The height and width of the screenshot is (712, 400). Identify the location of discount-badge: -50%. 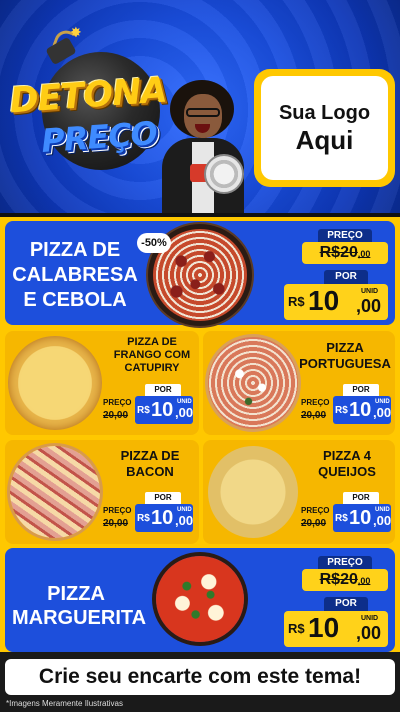
(154, 243).